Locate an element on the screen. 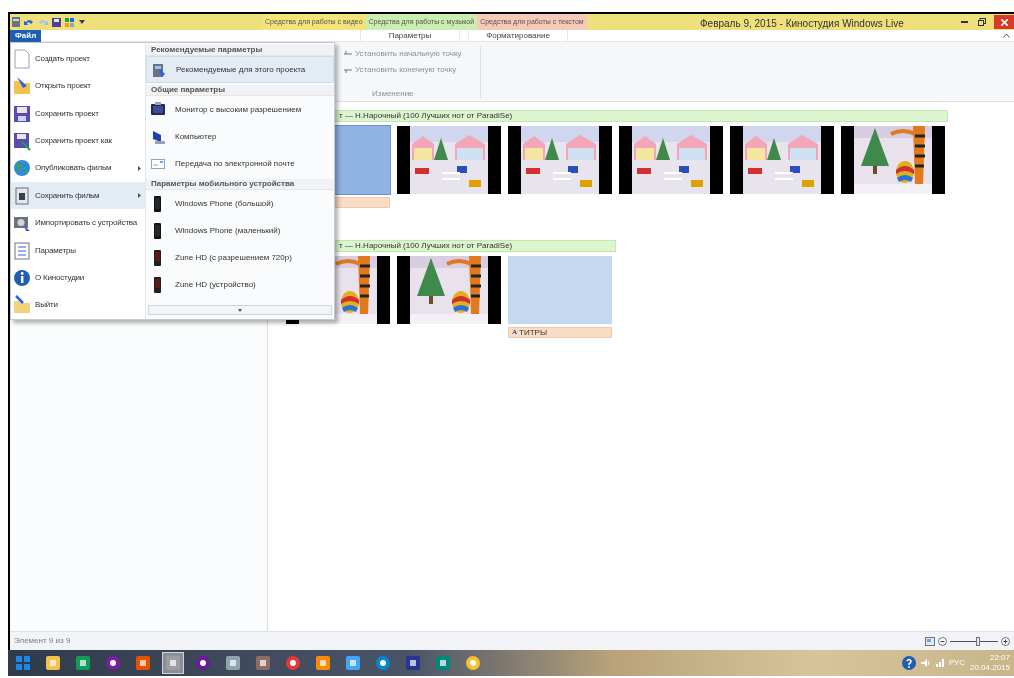 The width and height of the screenshot is (1014, 678). section-header: Общие параметры is located at coordinates (240, 90).